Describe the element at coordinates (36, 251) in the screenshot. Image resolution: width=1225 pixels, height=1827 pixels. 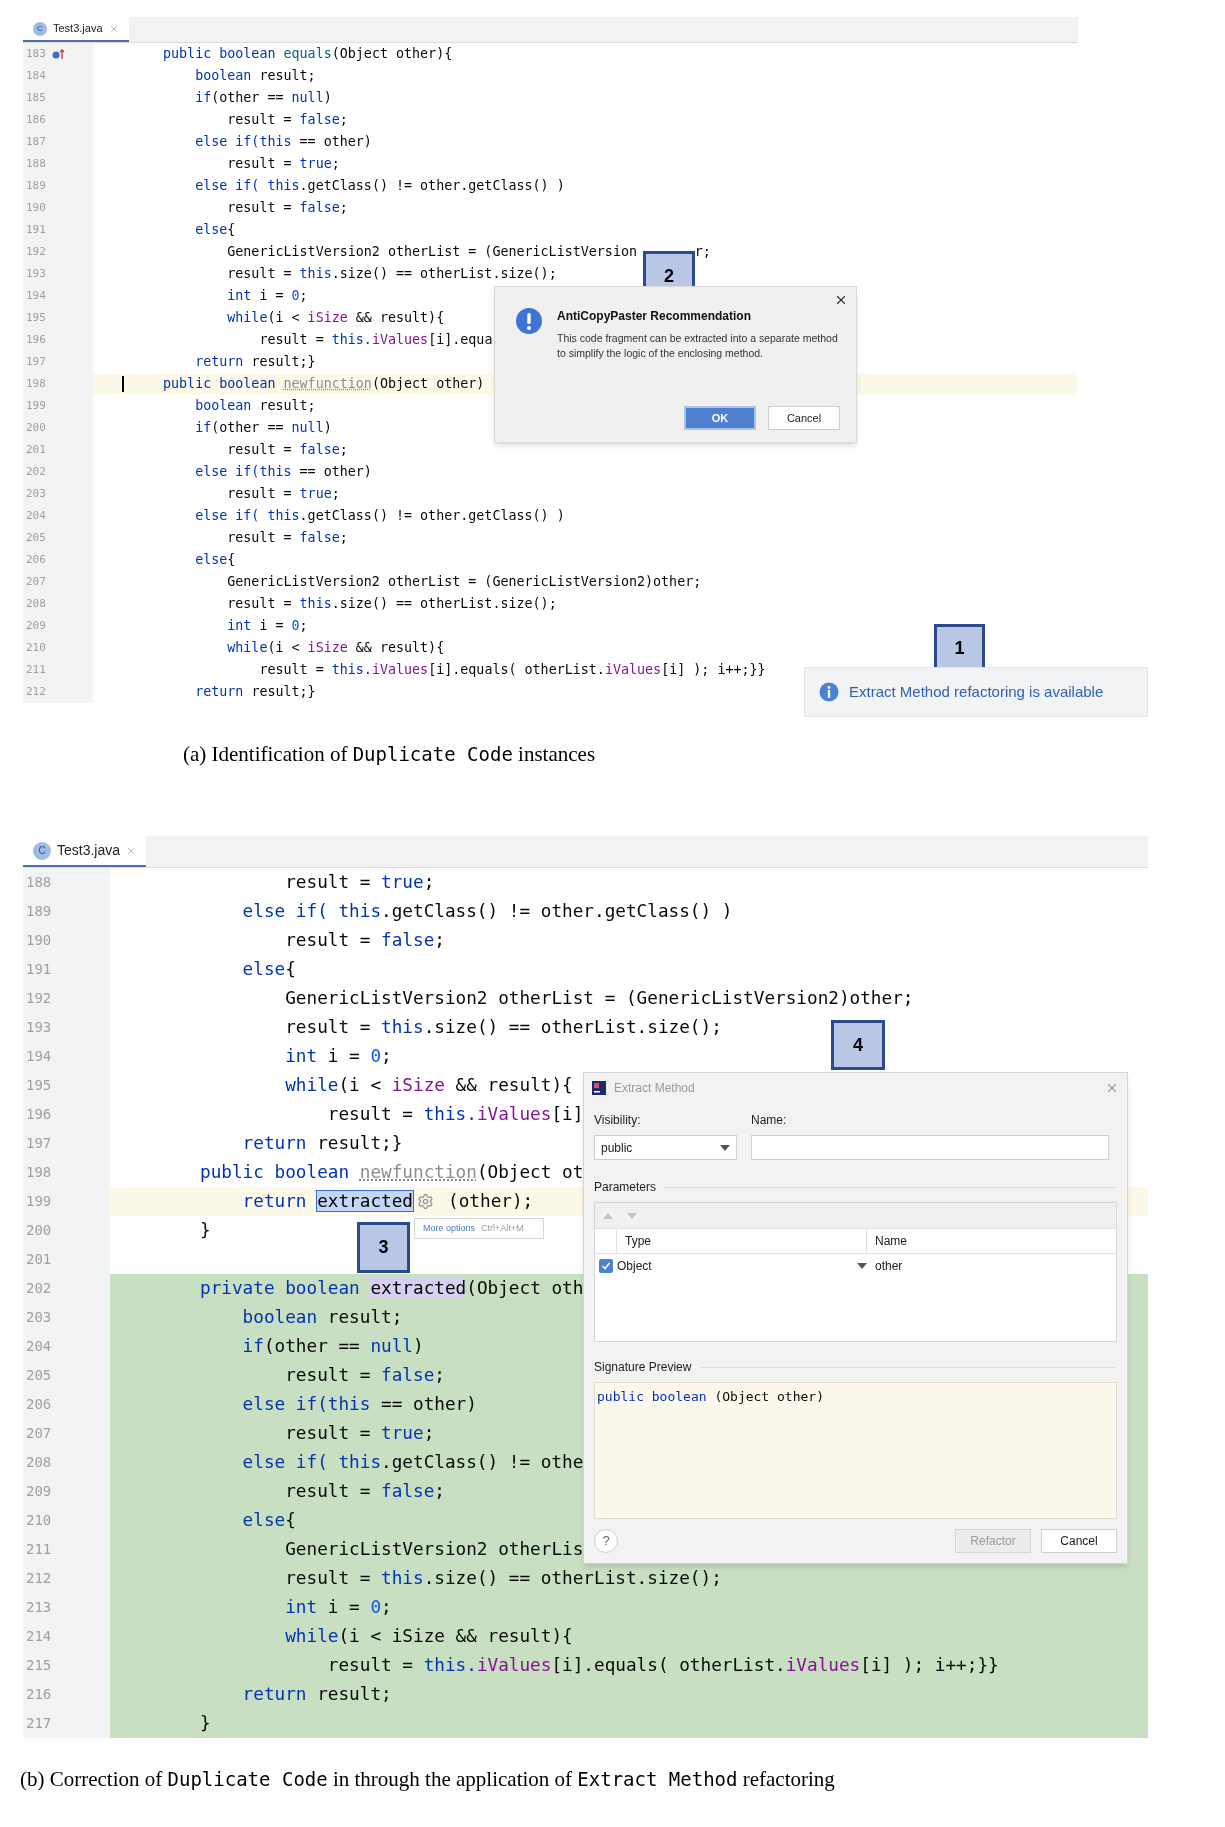
I see `line-number: 192` at that location.